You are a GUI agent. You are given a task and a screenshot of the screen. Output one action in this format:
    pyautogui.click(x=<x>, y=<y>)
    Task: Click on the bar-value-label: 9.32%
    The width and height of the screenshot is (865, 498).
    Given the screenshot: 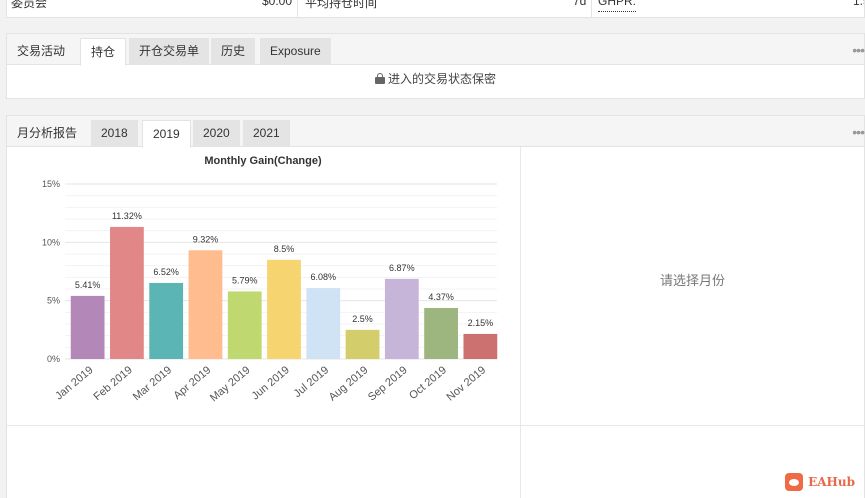 What is the action you would take?
    pyautogui.click(x=206, y=239)
    